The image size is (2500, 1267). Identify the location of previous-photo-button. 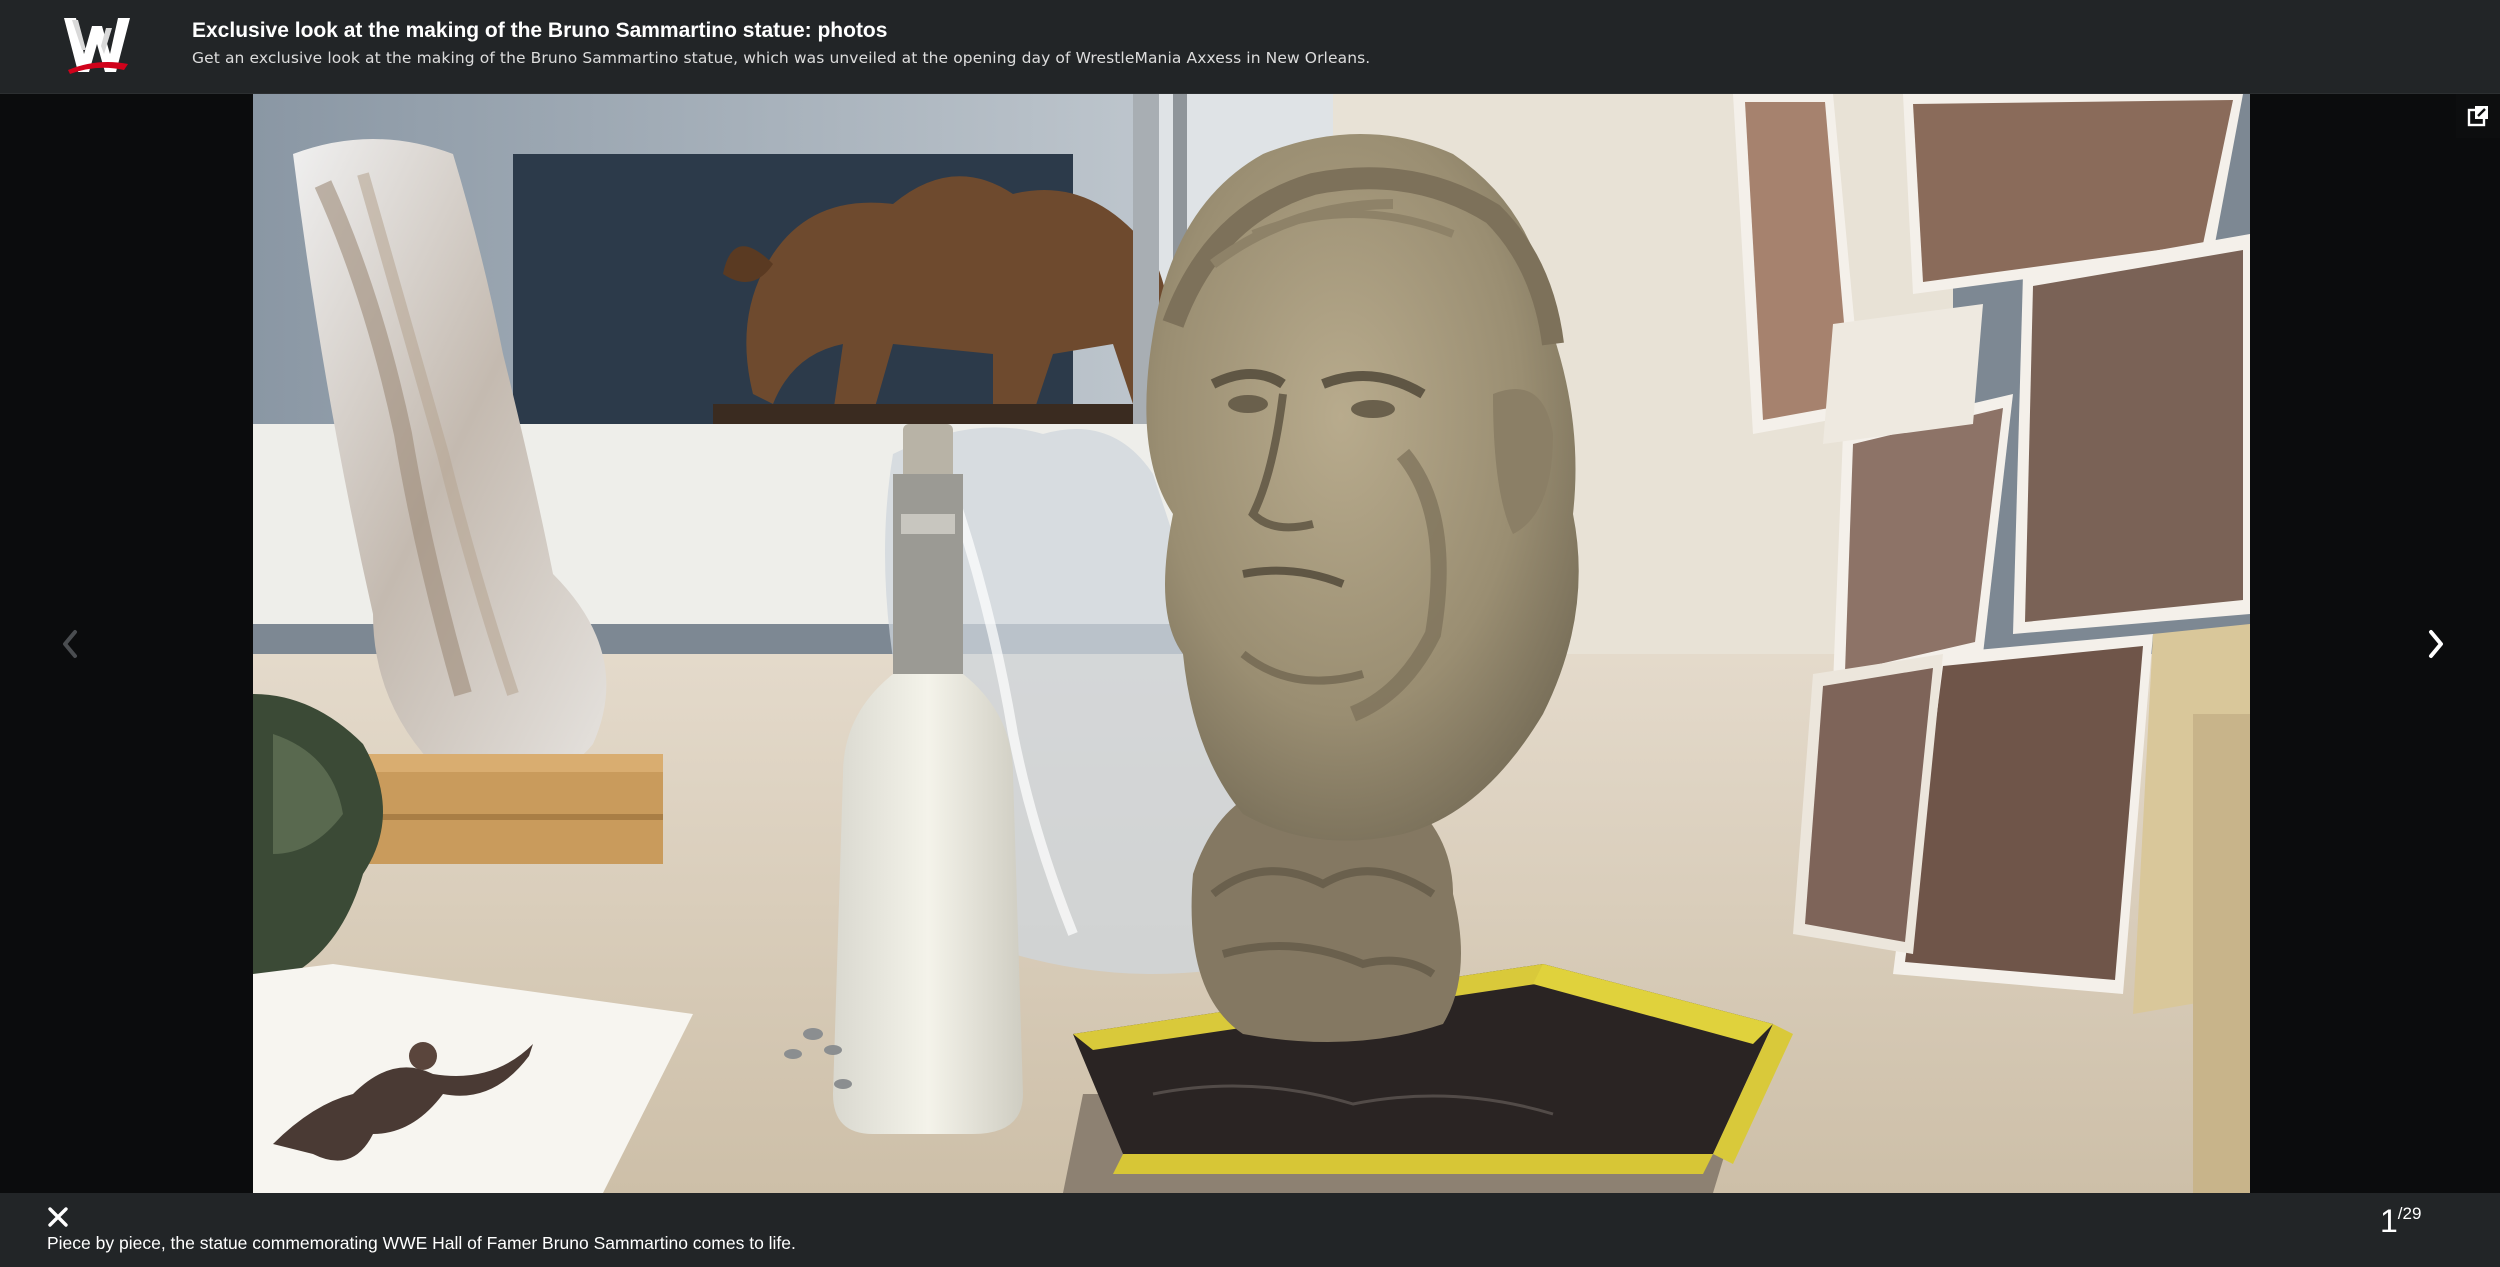
(70, 644).